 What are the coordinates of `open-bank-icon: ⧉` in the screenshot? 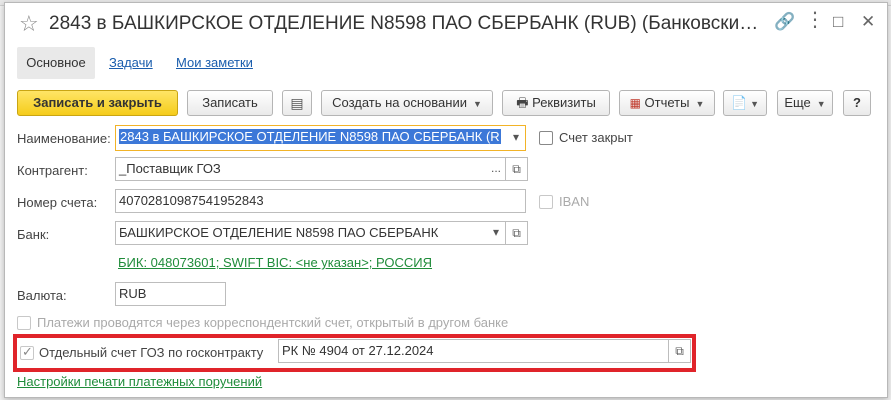 It's located at (517, 233).